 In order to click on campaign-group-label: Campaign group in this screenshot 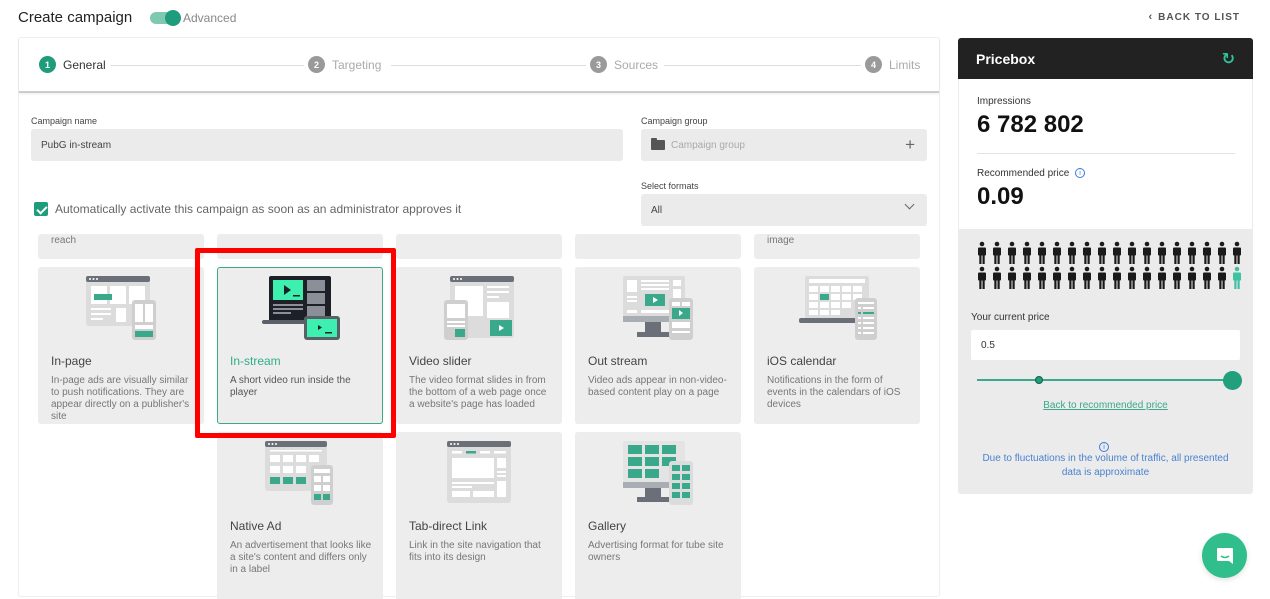, I will do `click(674, 121)`.